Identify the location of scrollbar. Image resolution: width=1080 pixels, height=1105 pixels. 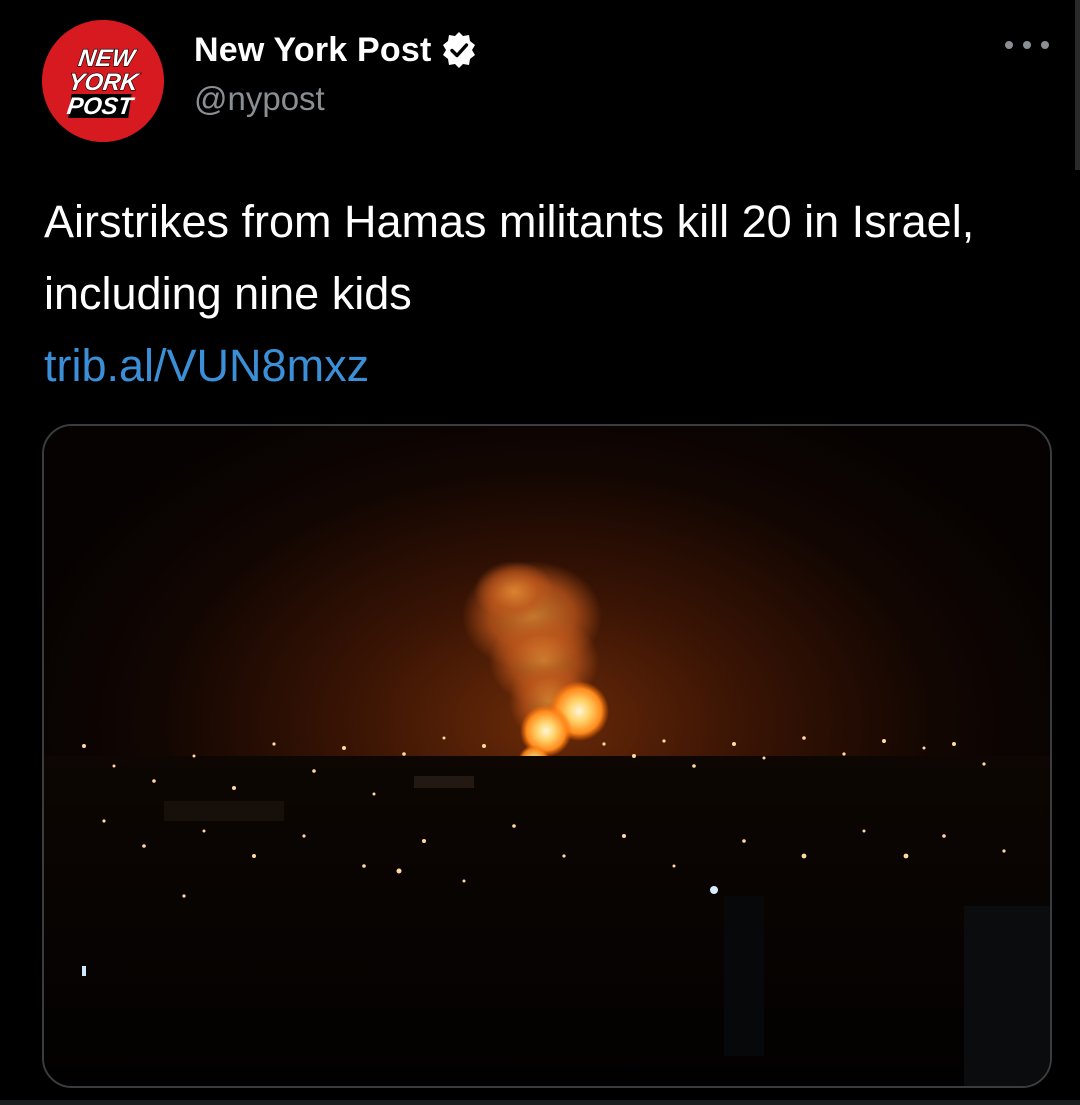
(1077, 85).